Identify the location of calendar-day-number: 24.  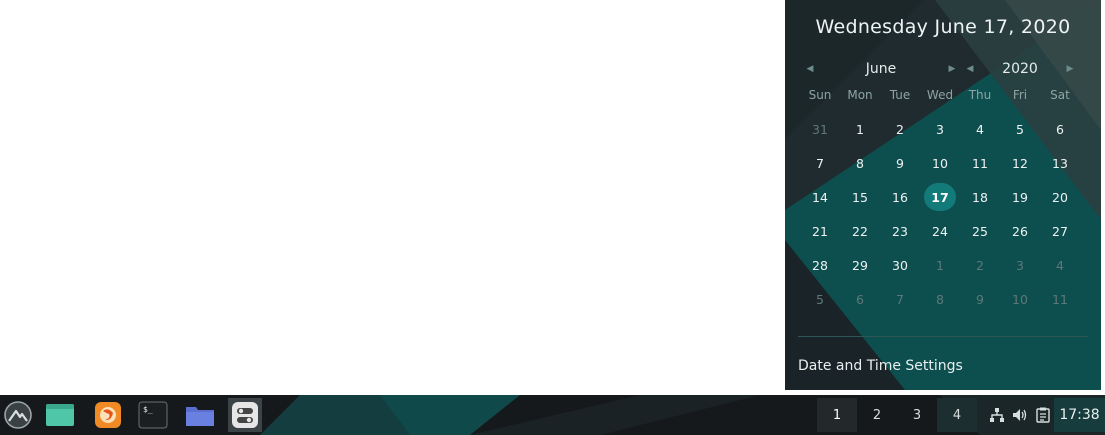
(940, 231).